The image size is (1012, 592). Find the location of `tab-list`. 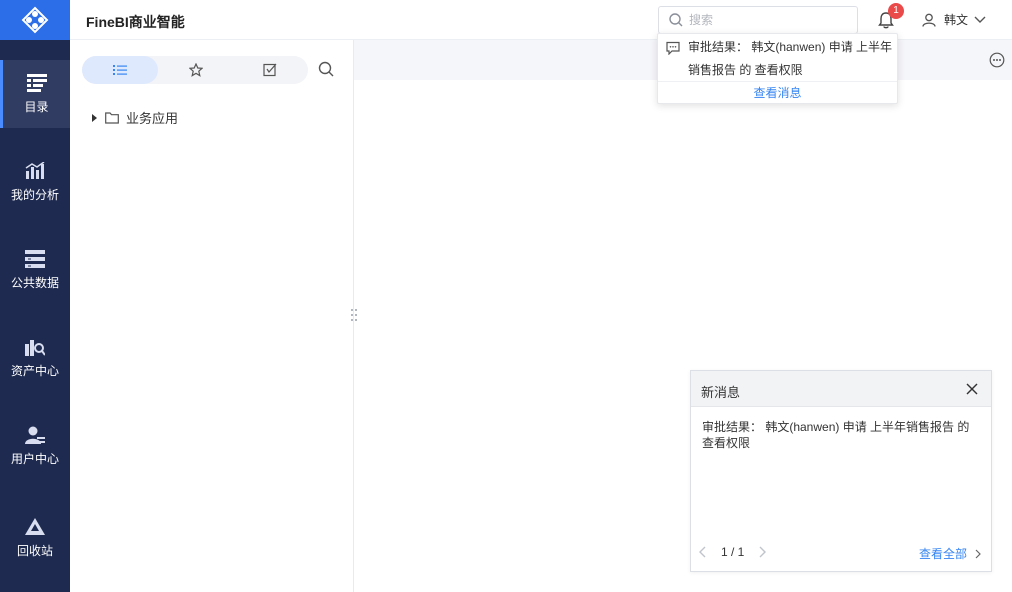

tab-list is located at coordinates (120, 70).